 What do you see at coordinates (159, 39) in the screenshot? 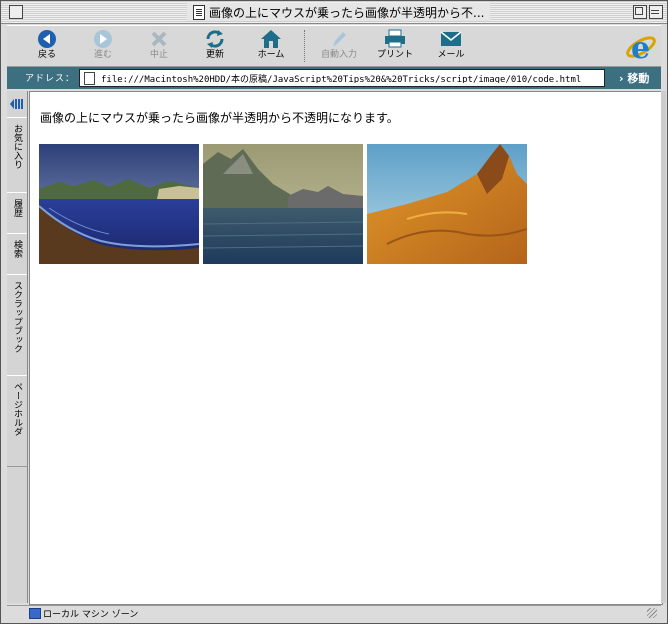
I see `stop-icon` at bounding box center [159, 39].